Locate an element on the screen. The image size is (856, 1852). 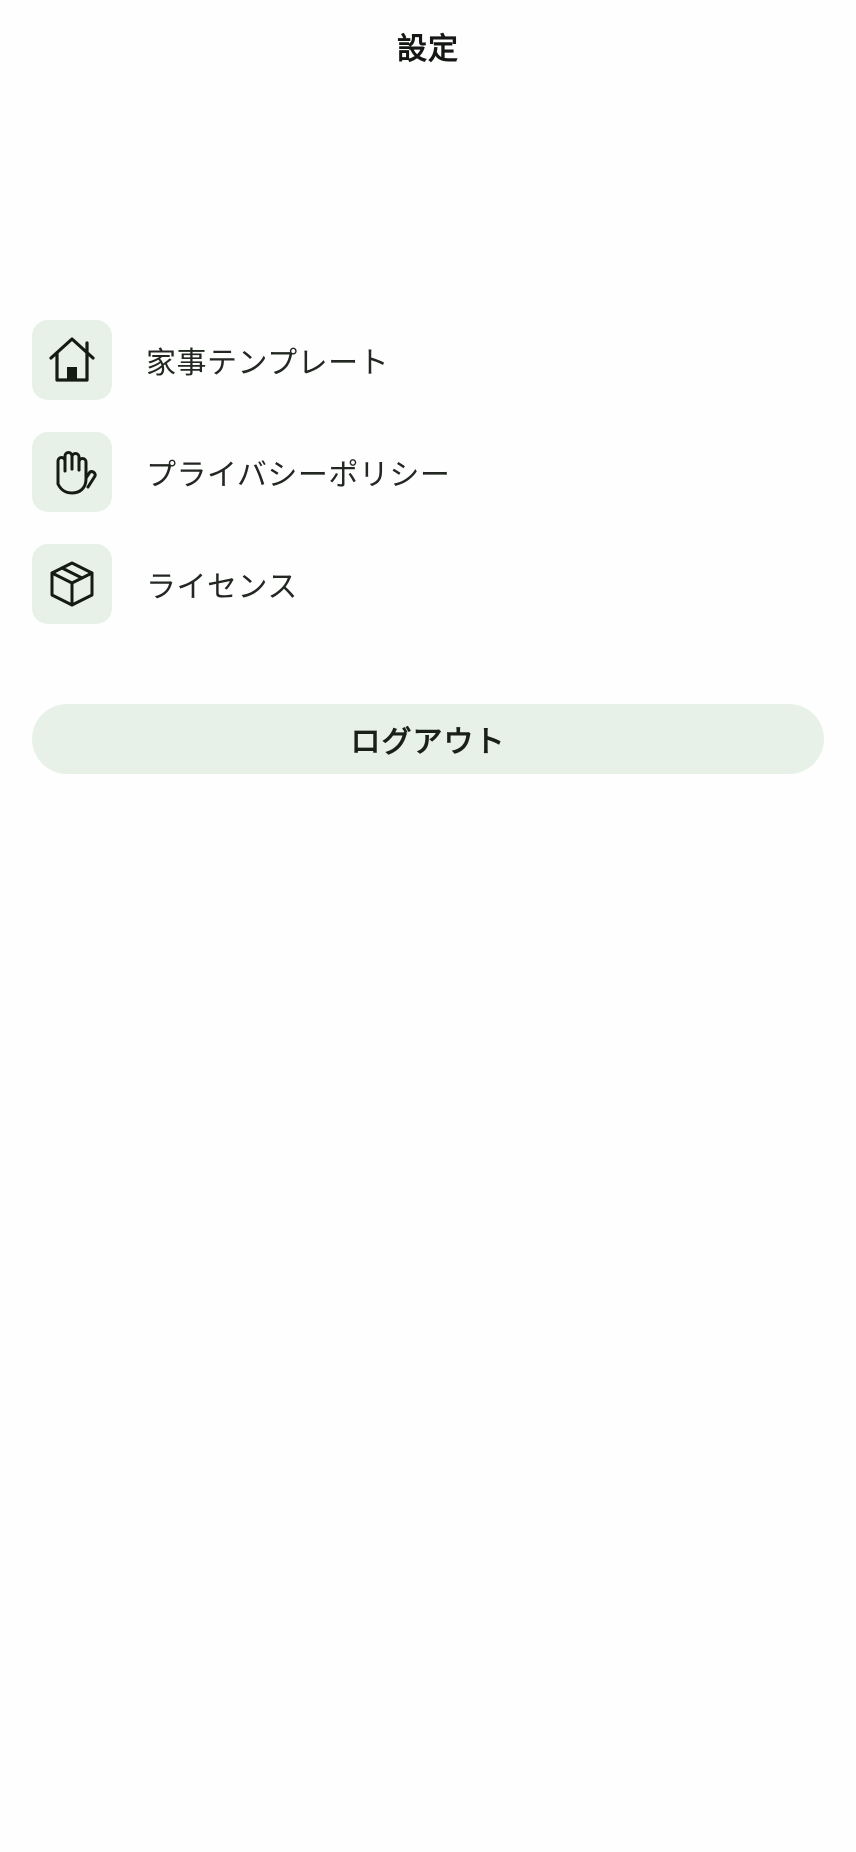
hand-icon is located at coordinates (76, 473).